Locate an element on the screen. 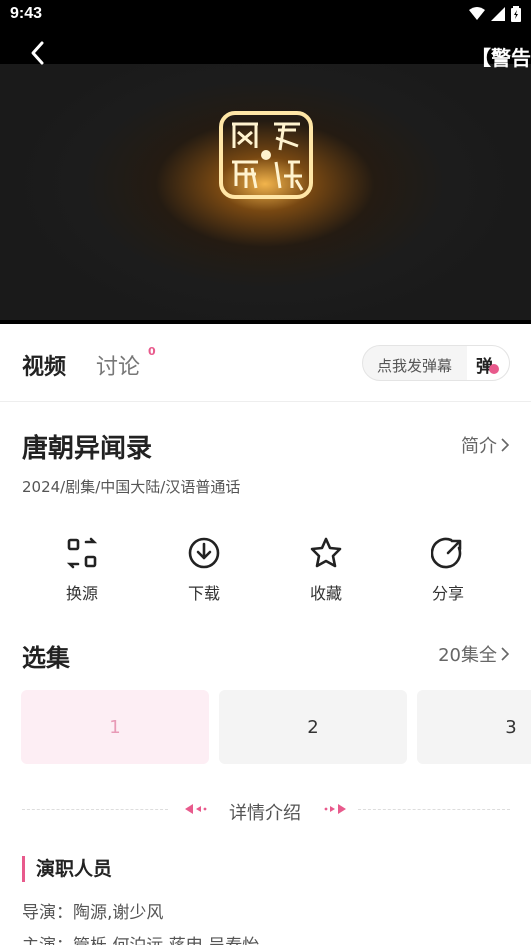 This screenshot has width=531, height=945. tab-discuss: 讨论 0 is located at coordinates (126, 363).